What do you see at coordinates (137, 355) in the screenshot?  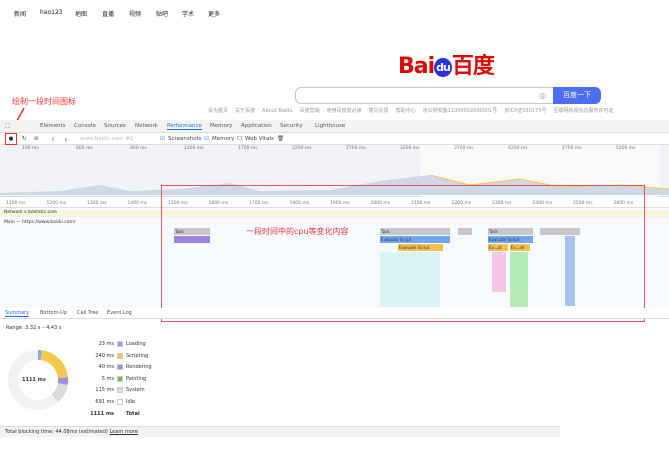 I see `legend-label: Scripting` at bounding box center [137, 355].